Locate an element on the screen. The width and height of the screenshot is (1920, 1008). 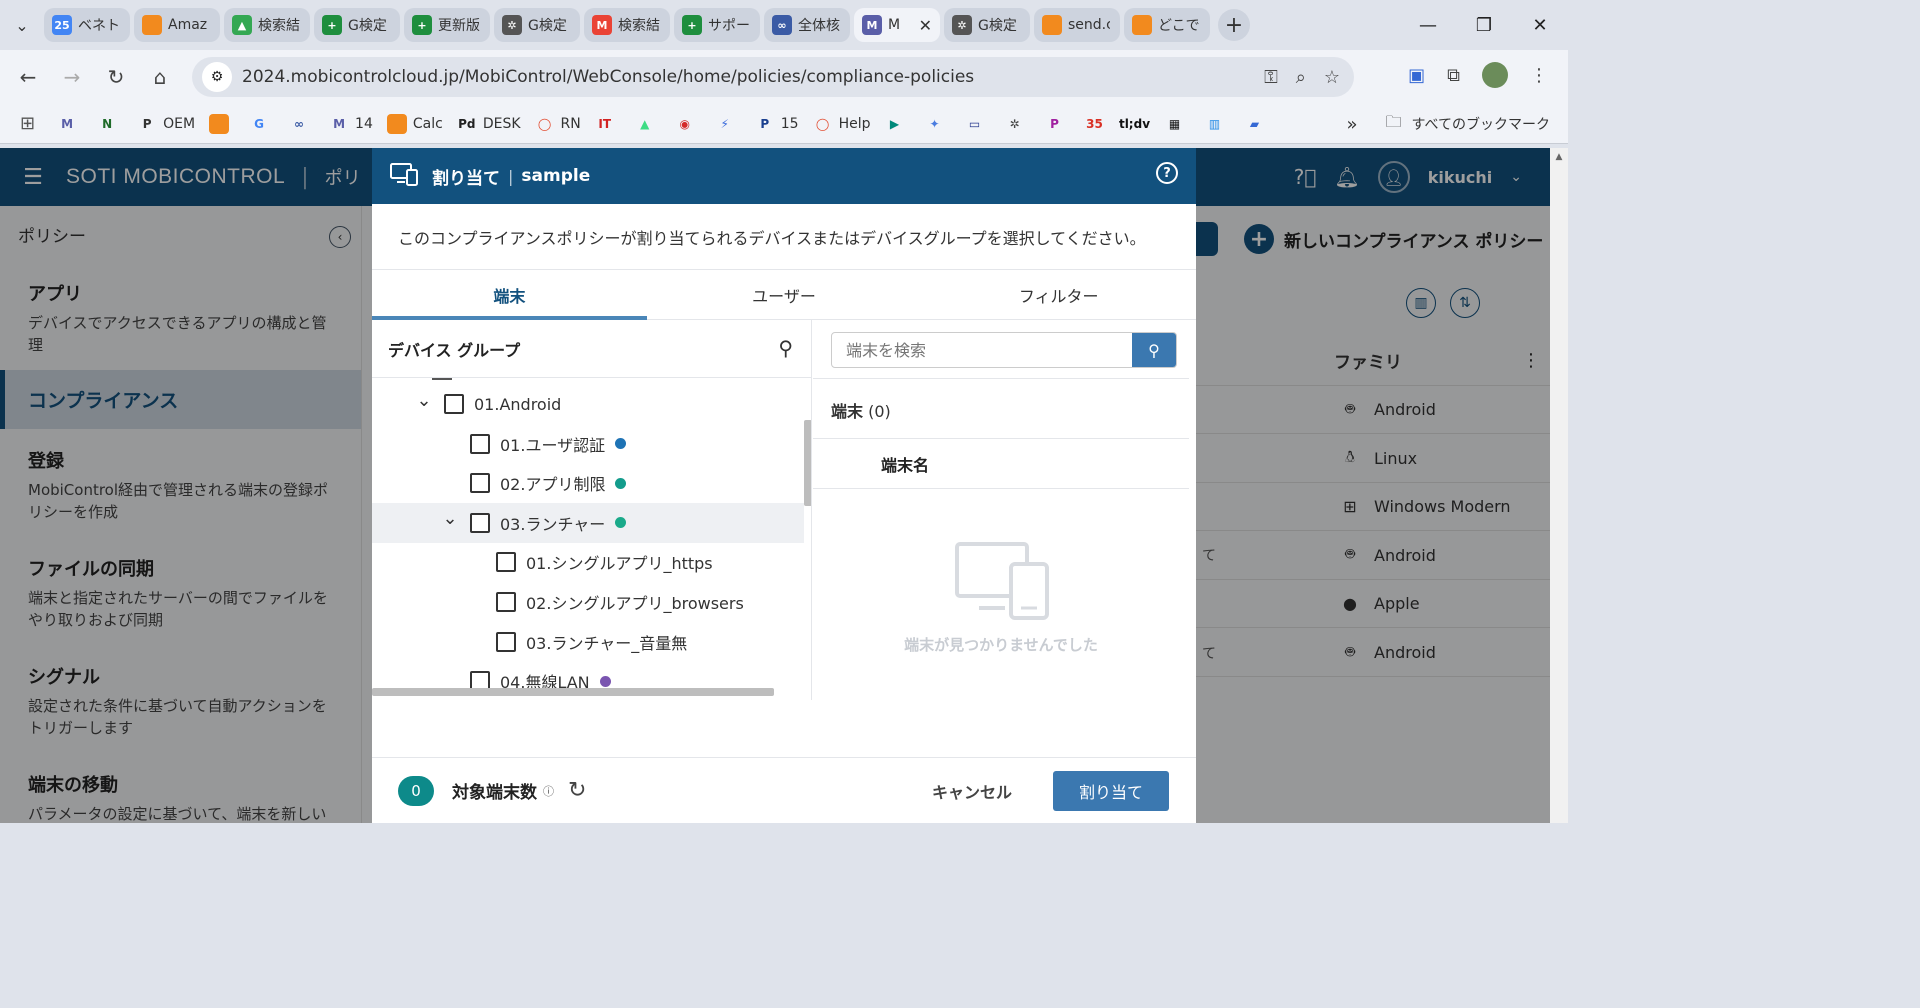
tree-node-label: 03.ランチャー_音量無 is located at coordinates (607, 643).